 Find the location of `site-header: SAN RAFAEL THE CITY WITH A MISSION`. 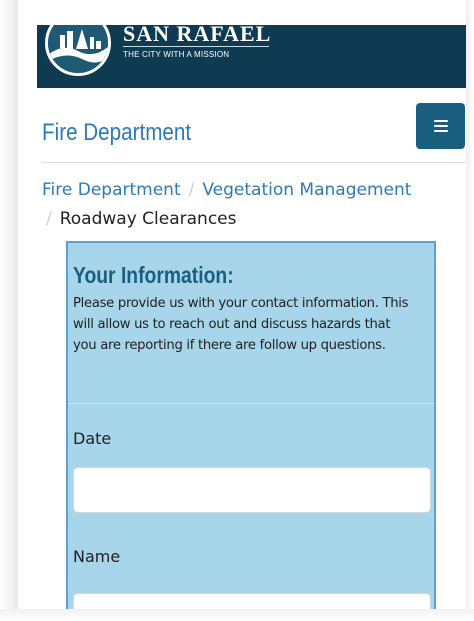

site-header: SAN RAFAEL THE CITY WITH A MISSION is located at coordinates (251, 56).